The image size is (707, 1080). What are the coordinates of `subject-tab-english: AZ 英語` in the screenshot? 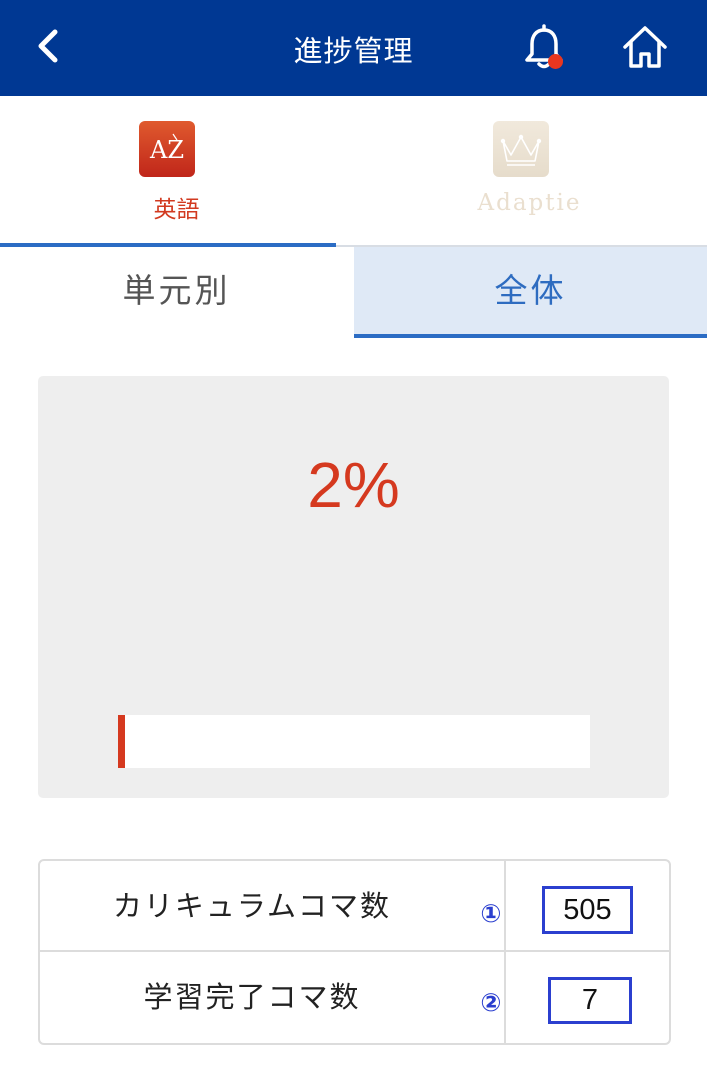 It's located at (176, 171).